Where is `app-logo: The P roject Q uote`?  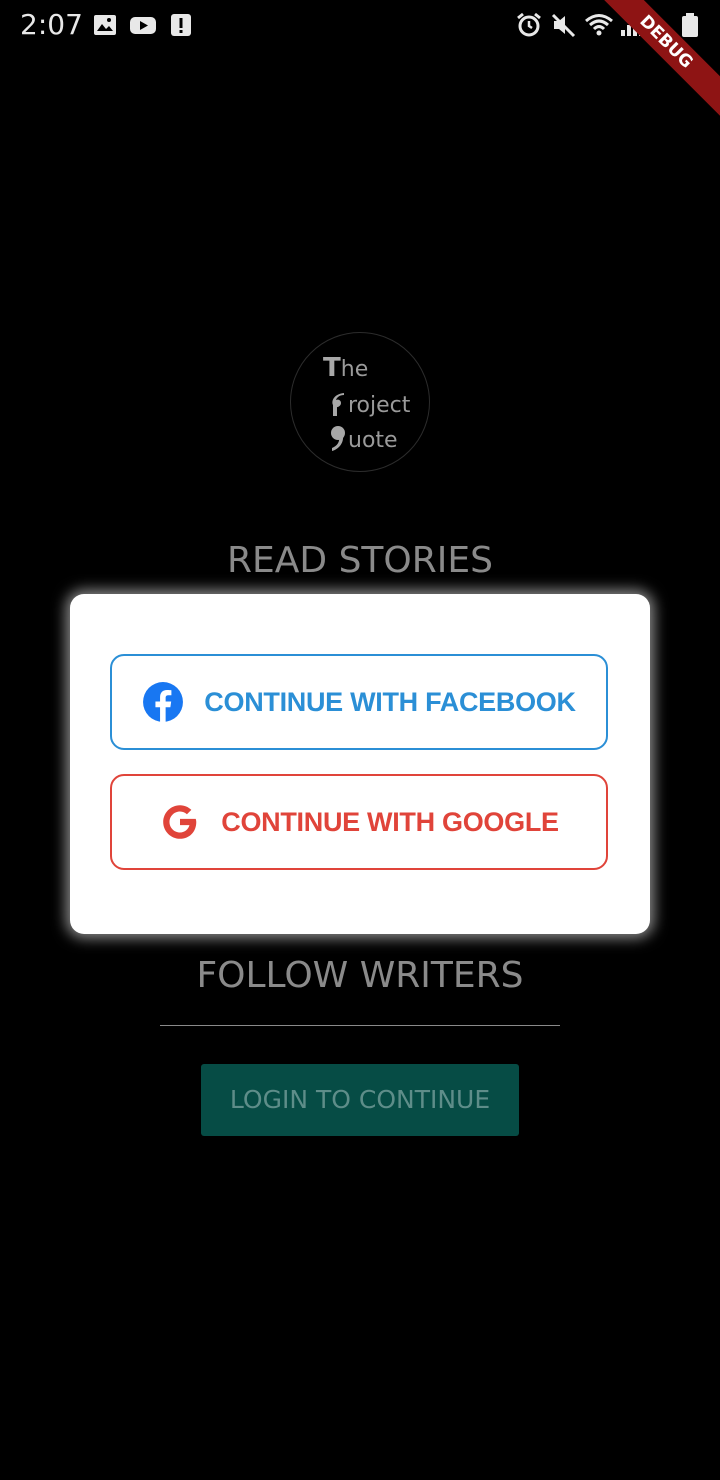 app-logo: The P roject Q uote is located at coordinates (360, 402).